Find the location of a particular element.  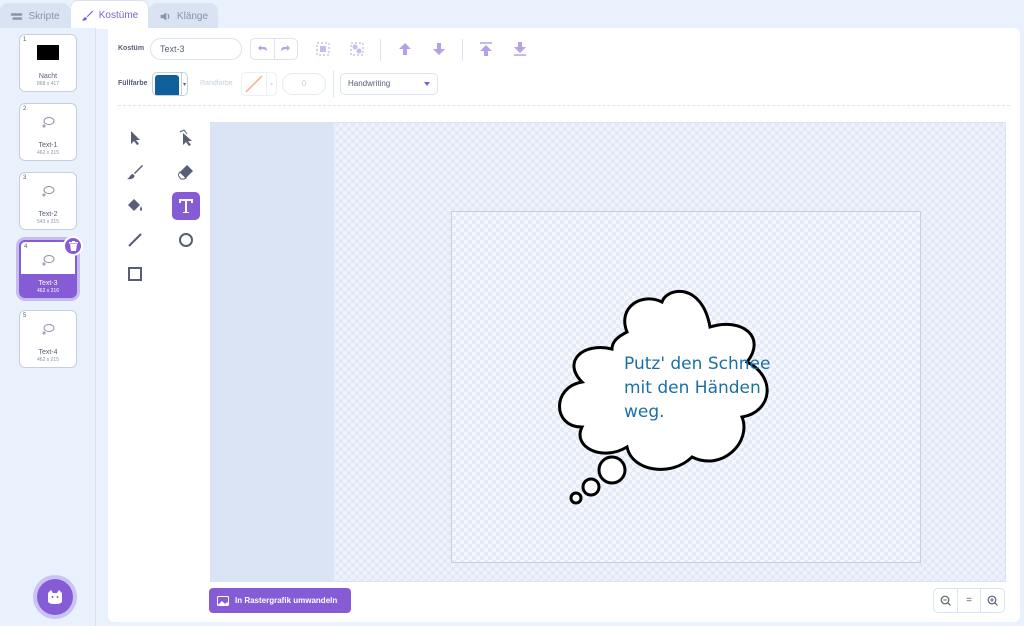

reshape-icon is located at coordinates (185, 137).